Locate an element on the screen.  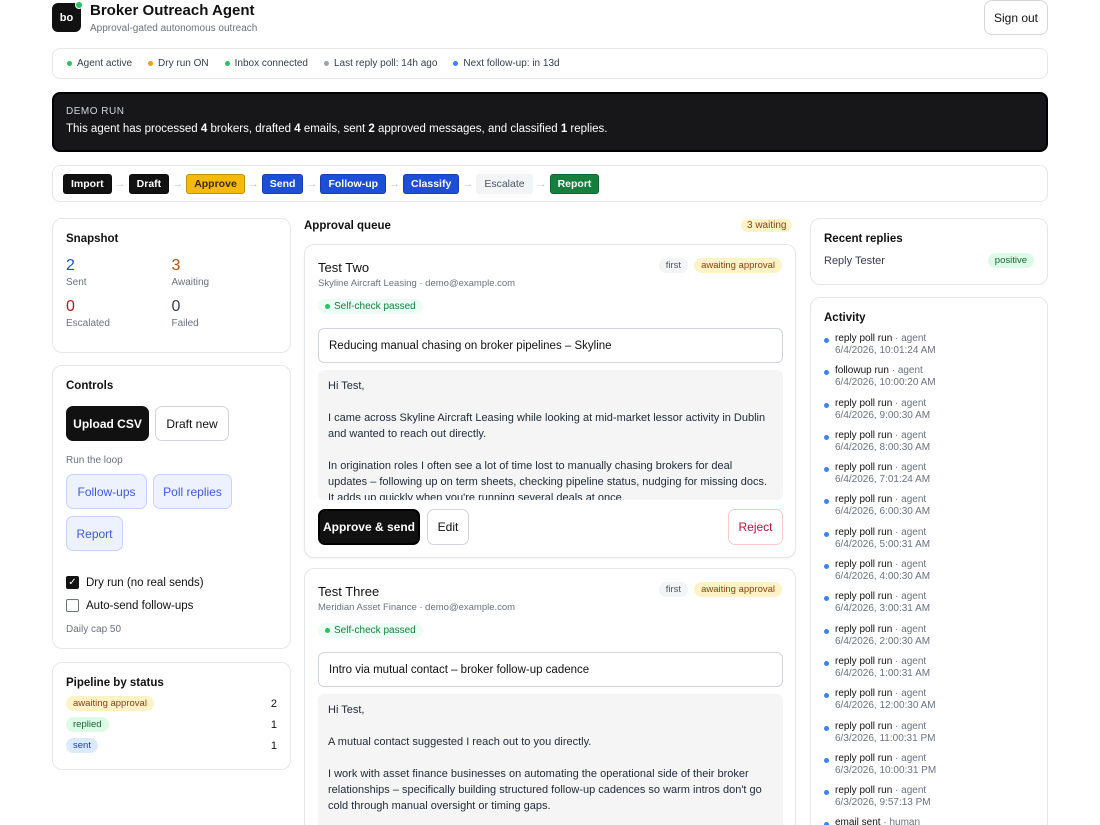
edit-button: Edit is located at coordinates (448, 527).